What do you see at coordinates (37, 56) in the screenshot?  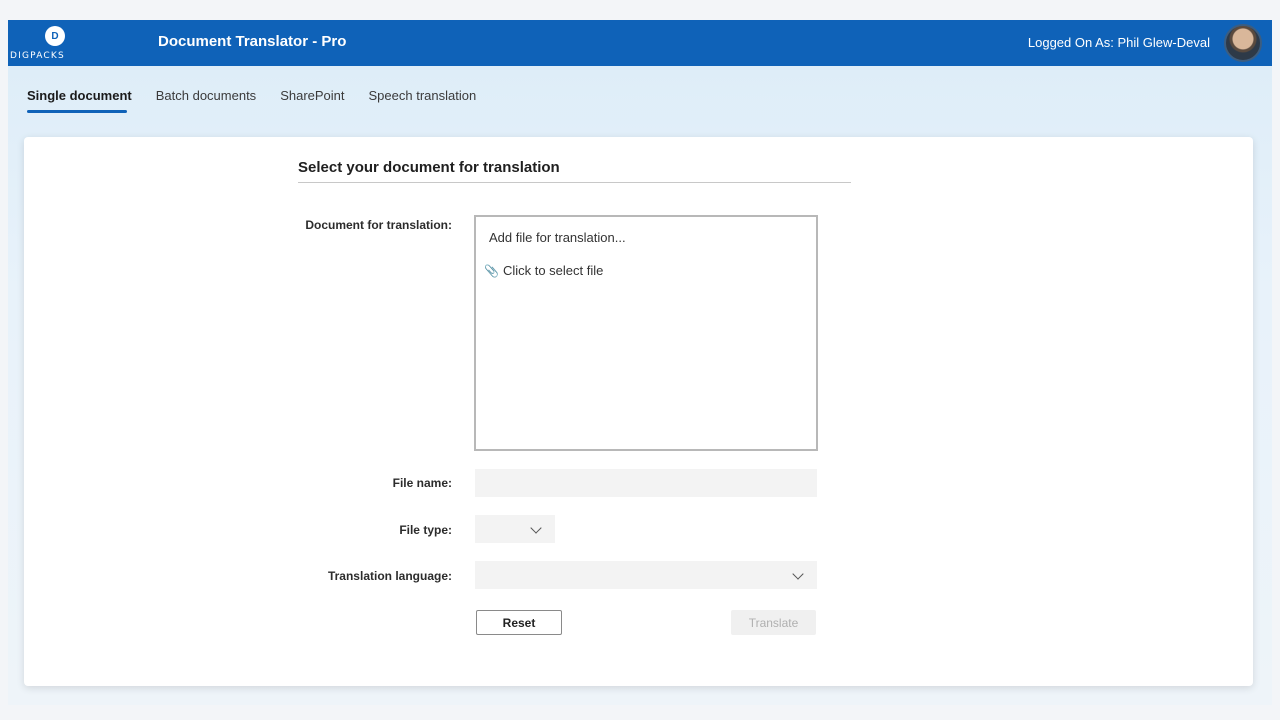 I see `logo-text: DIGPACKS` at bounding box center [37, 56].